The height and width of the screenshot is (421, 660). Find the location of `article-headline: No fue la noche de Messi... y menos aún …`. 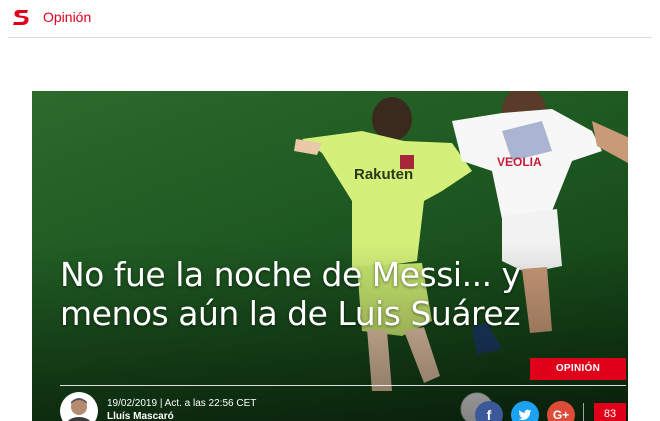

article-headline: No fue la noche de Messi... y menos aún … is located at coordinates (295, 294).